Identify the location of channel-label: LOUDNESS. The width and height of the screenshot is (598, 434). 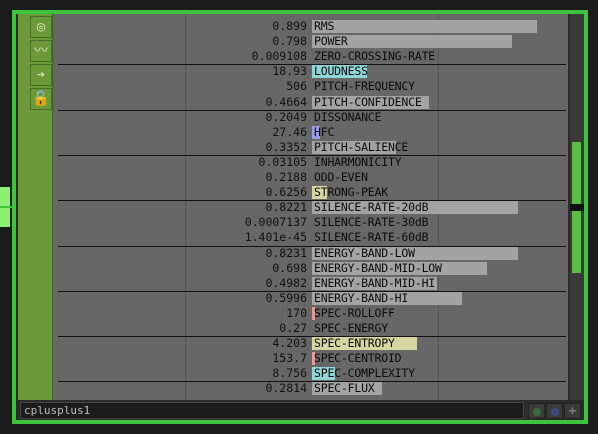
(341, 71).